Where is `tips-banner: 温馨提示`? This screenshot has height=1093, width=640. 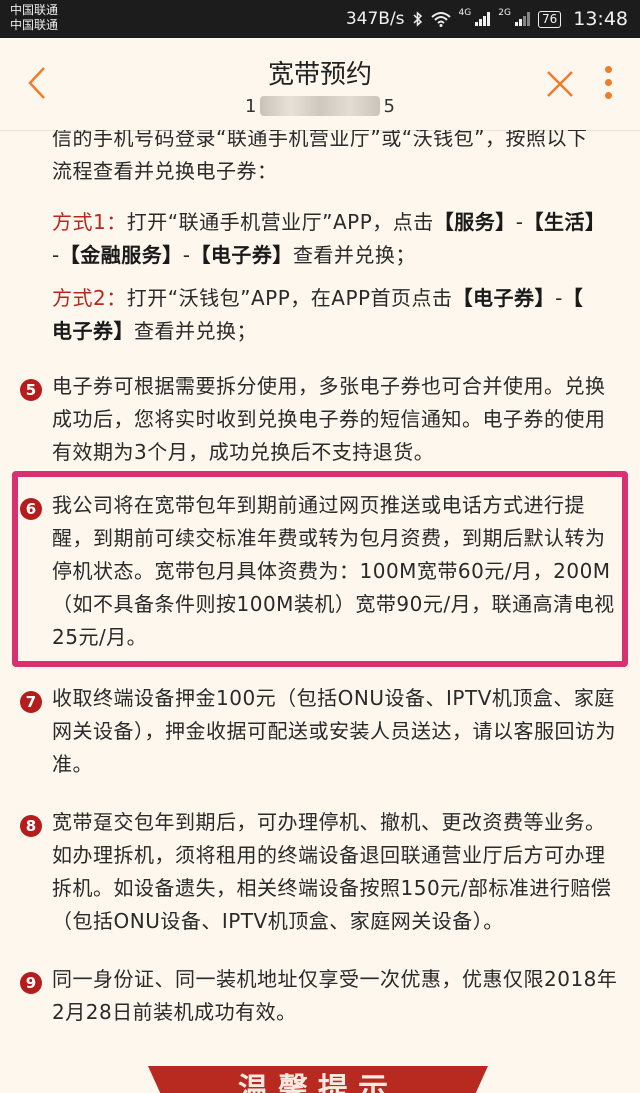
tips-banner: 温馨提示 is located at coordinates (318, 1079).